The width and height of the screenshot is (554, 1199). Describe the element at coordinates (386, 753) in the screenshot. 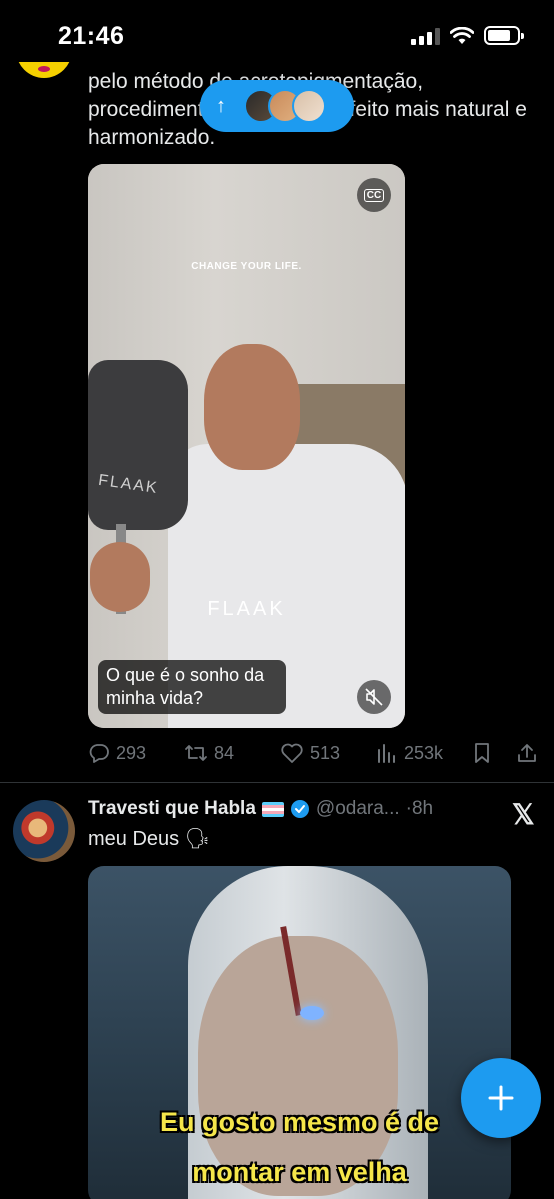

I see `views-icon` at that location.